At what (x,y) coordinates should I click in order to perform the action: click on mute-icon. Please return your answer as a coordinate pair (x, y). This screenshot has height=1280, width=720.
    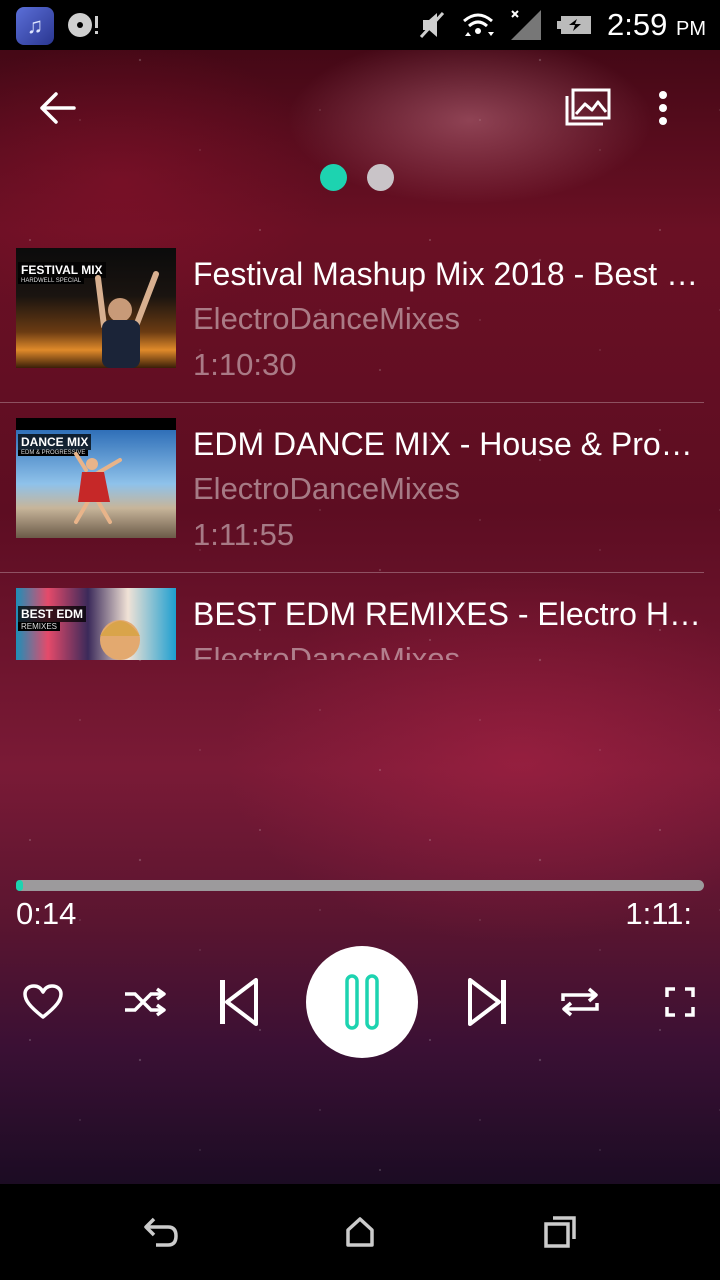
    Looking at the image, I should click on (432, 25).